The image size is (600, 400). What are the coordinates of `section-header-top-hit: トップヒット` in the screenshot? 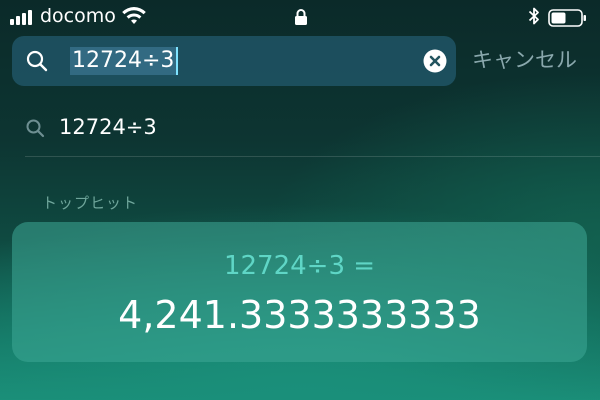 It's located at (90, 203).